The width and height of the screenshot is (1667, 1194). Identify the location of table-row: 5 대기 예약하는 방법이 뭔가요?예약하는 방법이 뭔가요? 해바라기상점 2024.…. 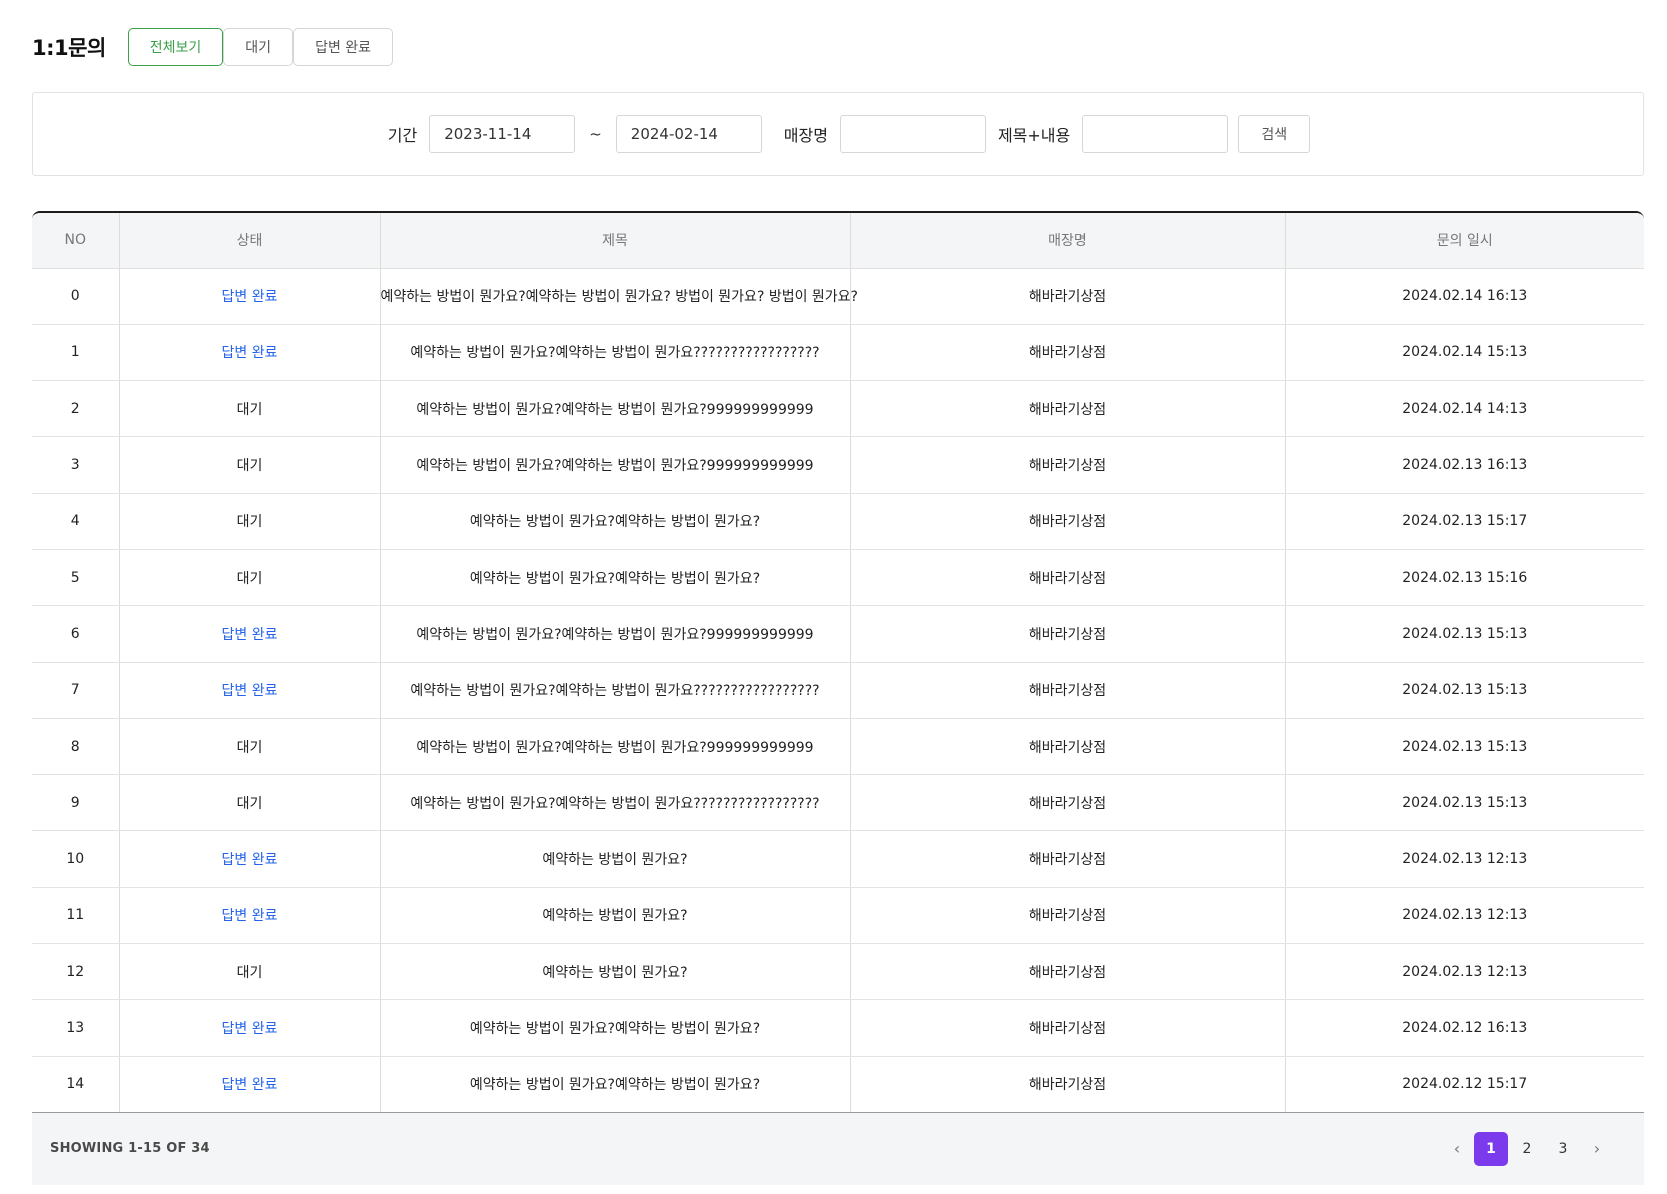
(838, 578).